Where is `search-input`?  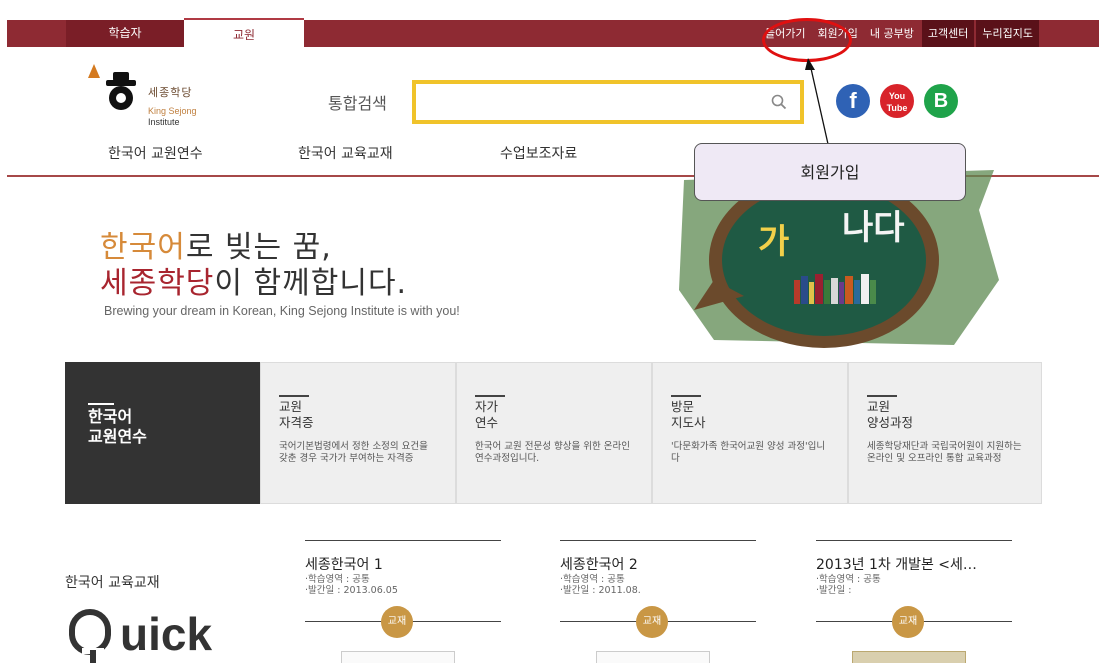 search-input is located at coordinates (592, 102).